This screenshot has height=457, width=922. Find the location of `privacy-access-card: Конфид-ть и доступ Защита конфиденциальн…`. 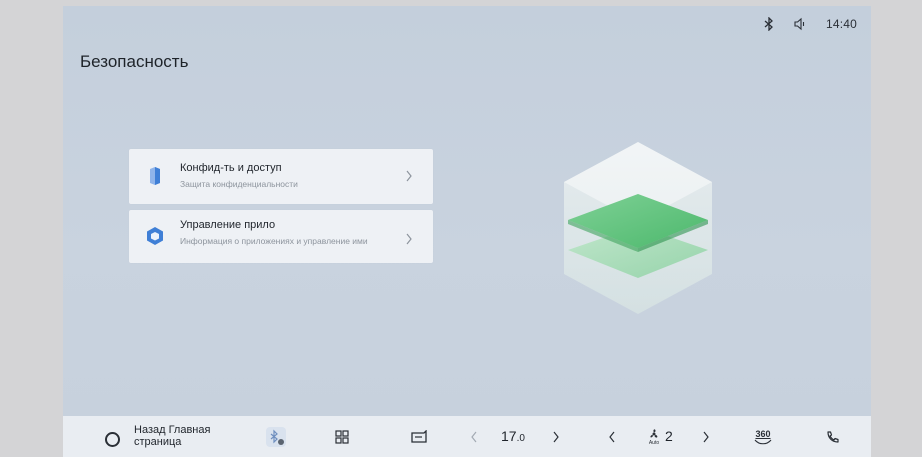

privacy-access-card: Конфид-ть и доступ Защита конфиденциальн… is located at coordinates (281, 176).